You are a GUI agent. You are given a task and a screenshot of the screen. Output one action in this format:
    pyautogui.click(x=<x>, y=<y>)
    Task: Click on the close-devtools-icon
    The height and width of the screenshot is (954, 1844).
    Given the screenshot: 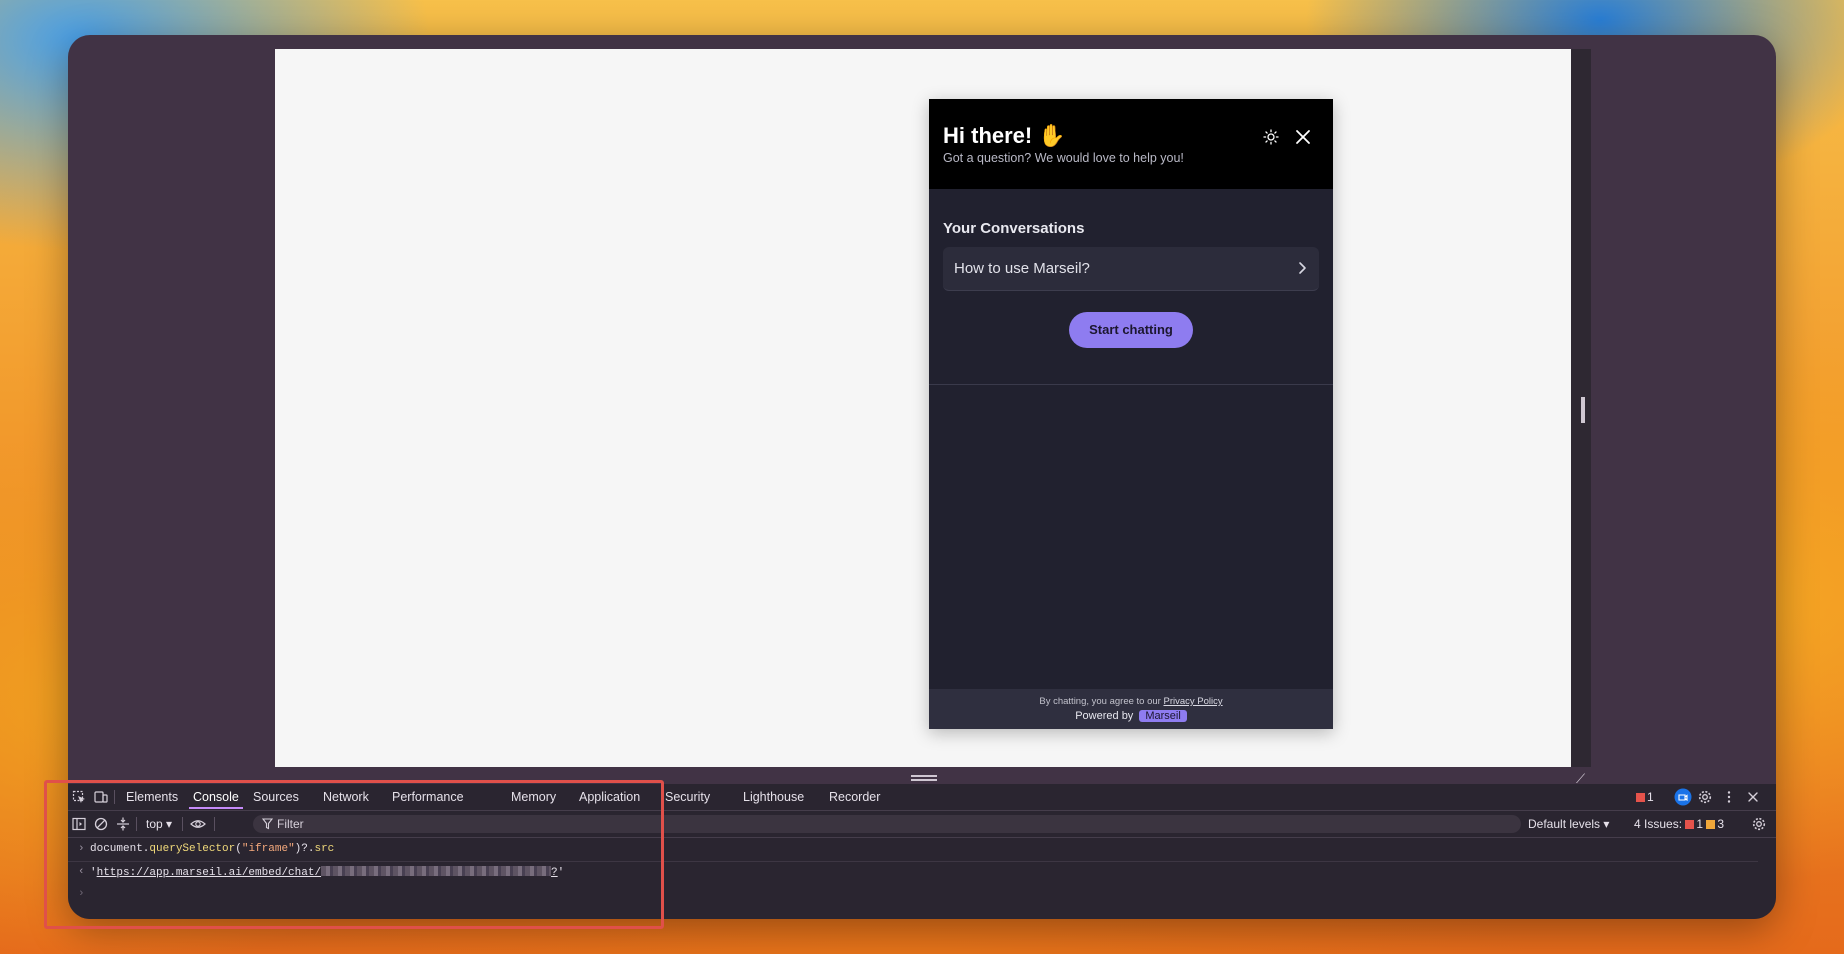 What is the action you would take?
    pyautogui.click(x=1753, y=797)
    